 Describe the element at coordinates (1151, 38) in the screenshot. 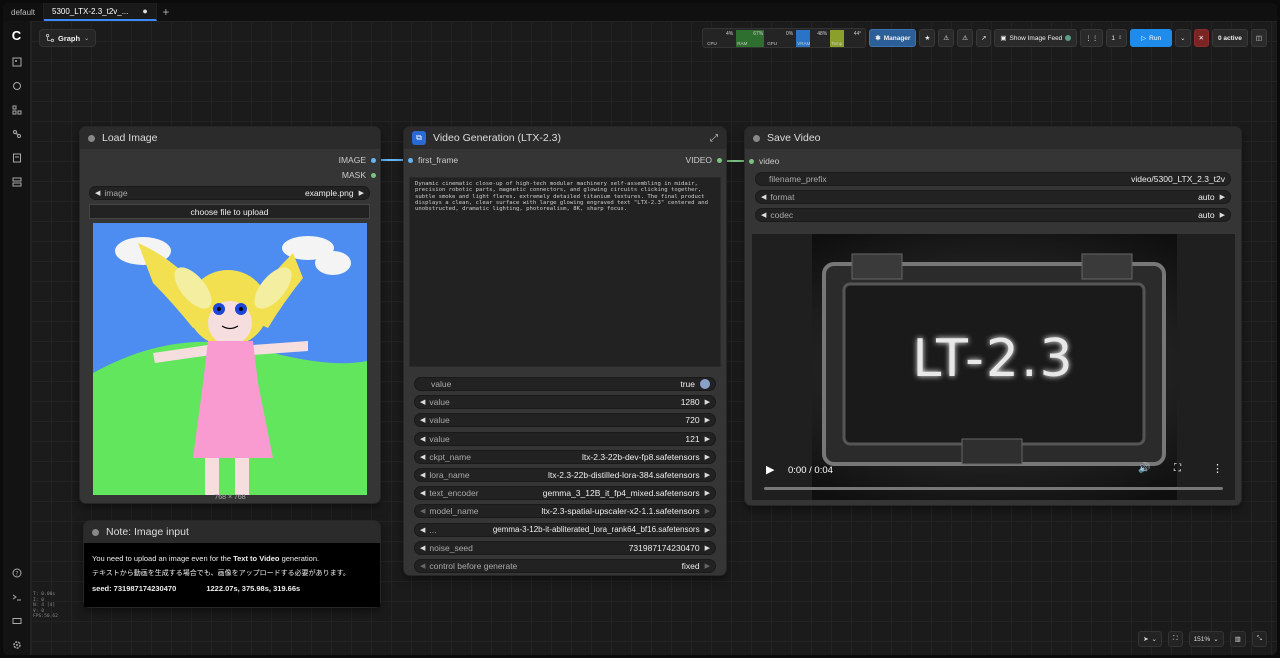

I see `run-button: ▷ Run` at that location.